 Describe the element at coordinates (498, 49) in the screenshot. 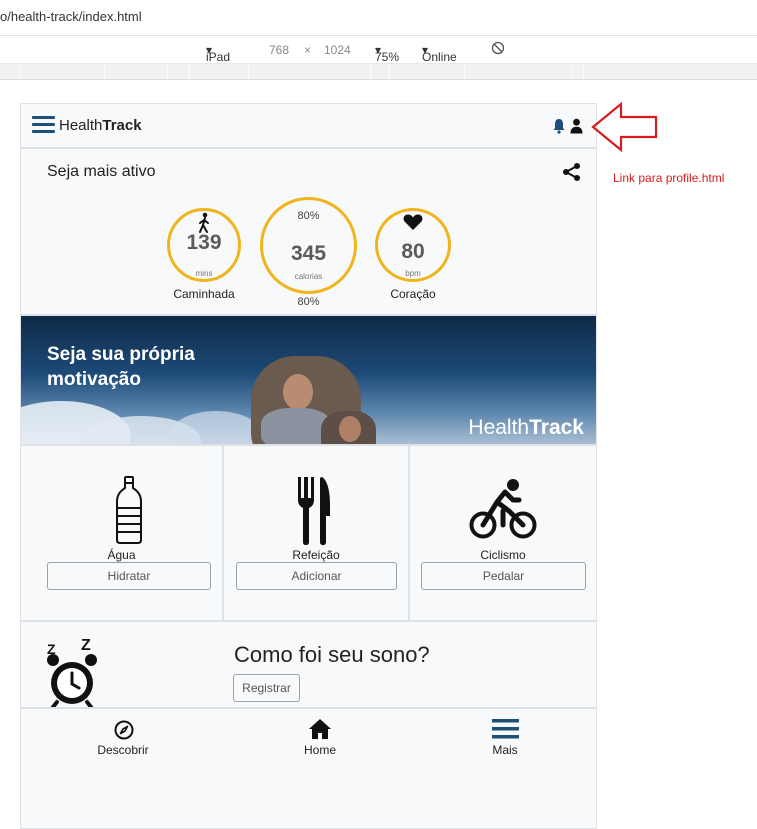

I see `rotate-icon` at that location.